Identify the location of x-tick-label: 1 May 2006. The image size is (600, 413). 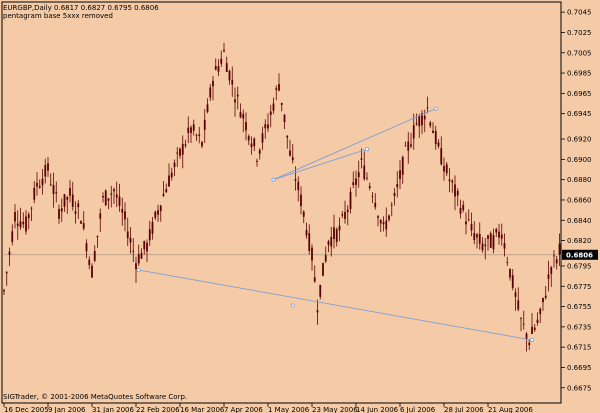
(289, 409).